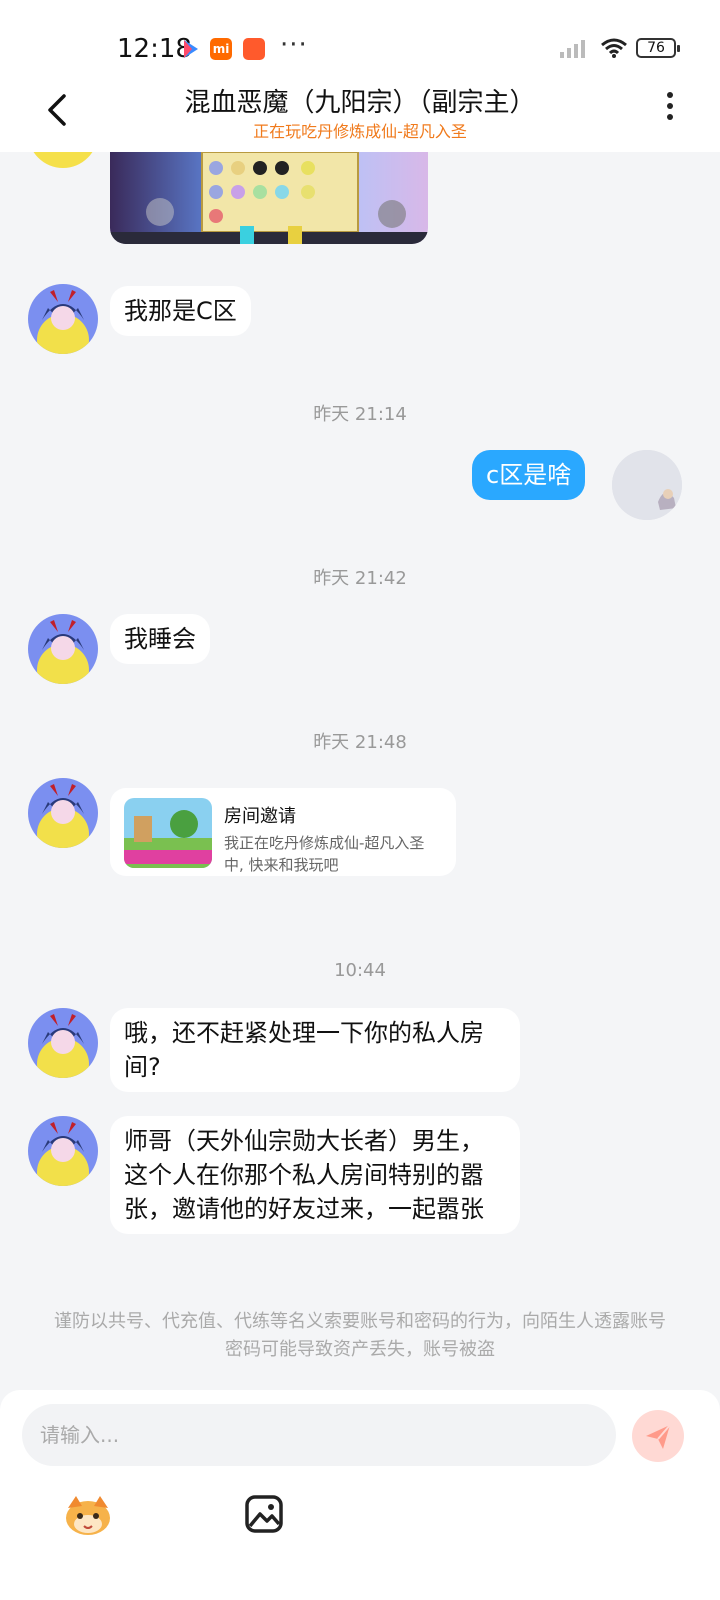  What do you see at coordinates (260, 816) in the screenshot?
I see `invite-title: 房间邀请` at bounding box center [260, 816].